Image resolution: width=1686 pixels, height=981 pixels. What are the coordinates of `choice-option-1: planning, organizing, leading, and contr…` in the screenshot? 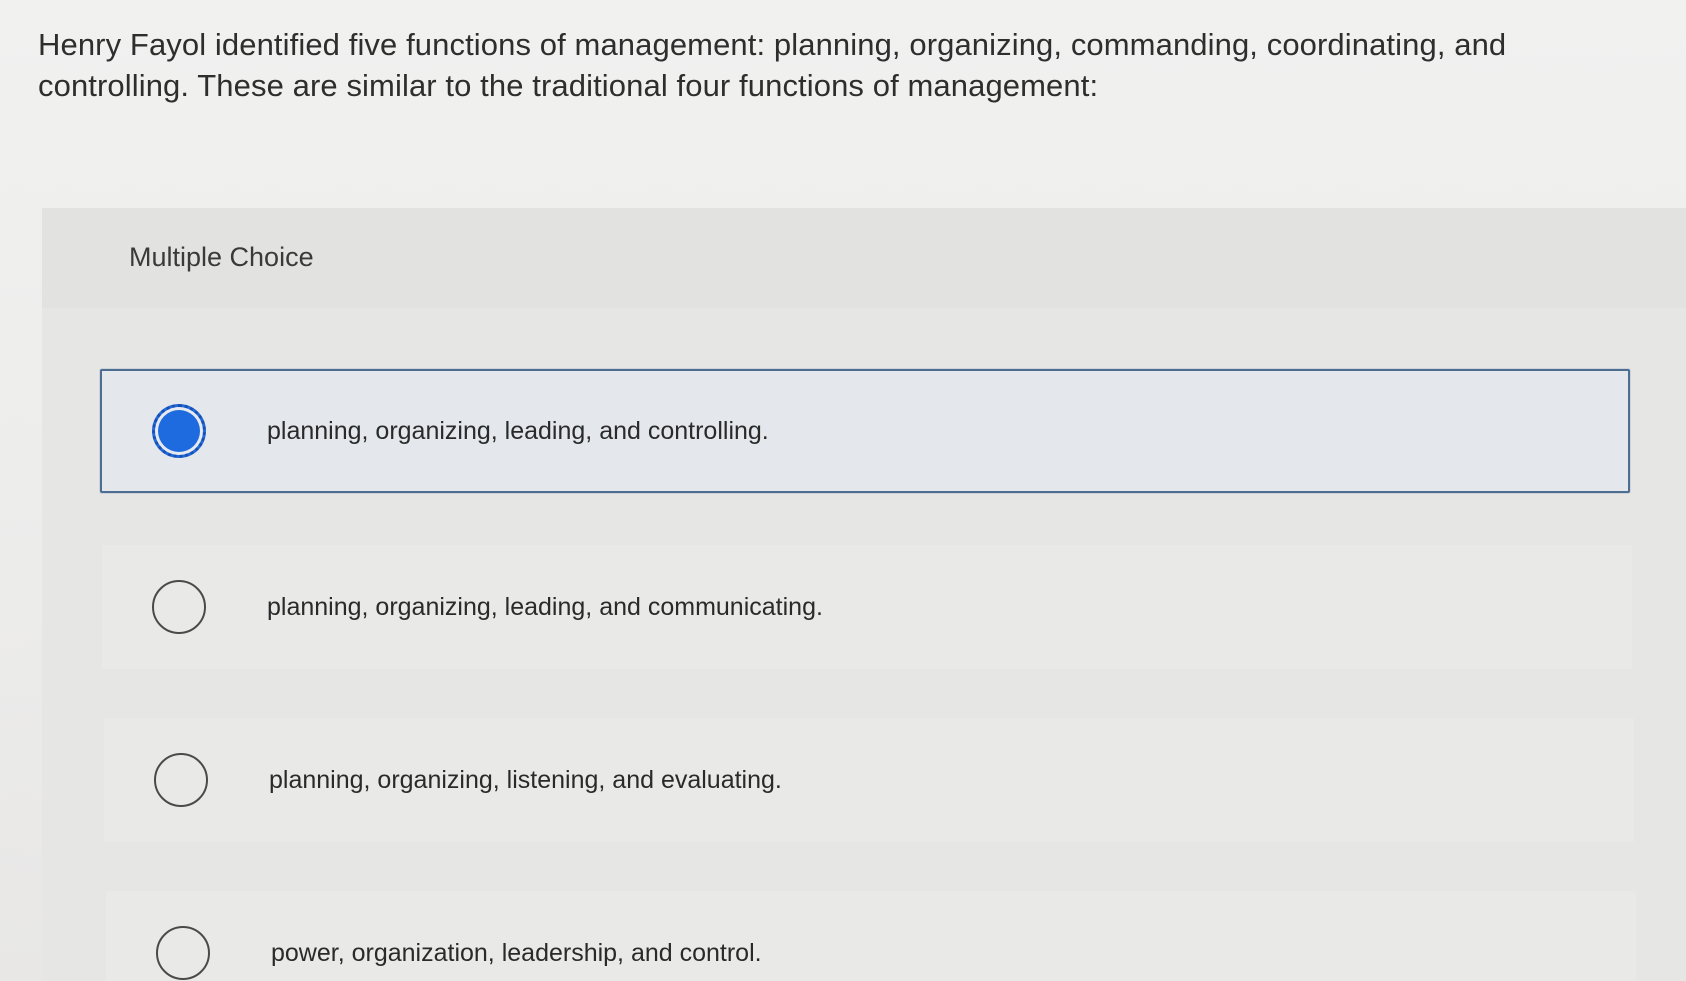 It's located at (865, 431).